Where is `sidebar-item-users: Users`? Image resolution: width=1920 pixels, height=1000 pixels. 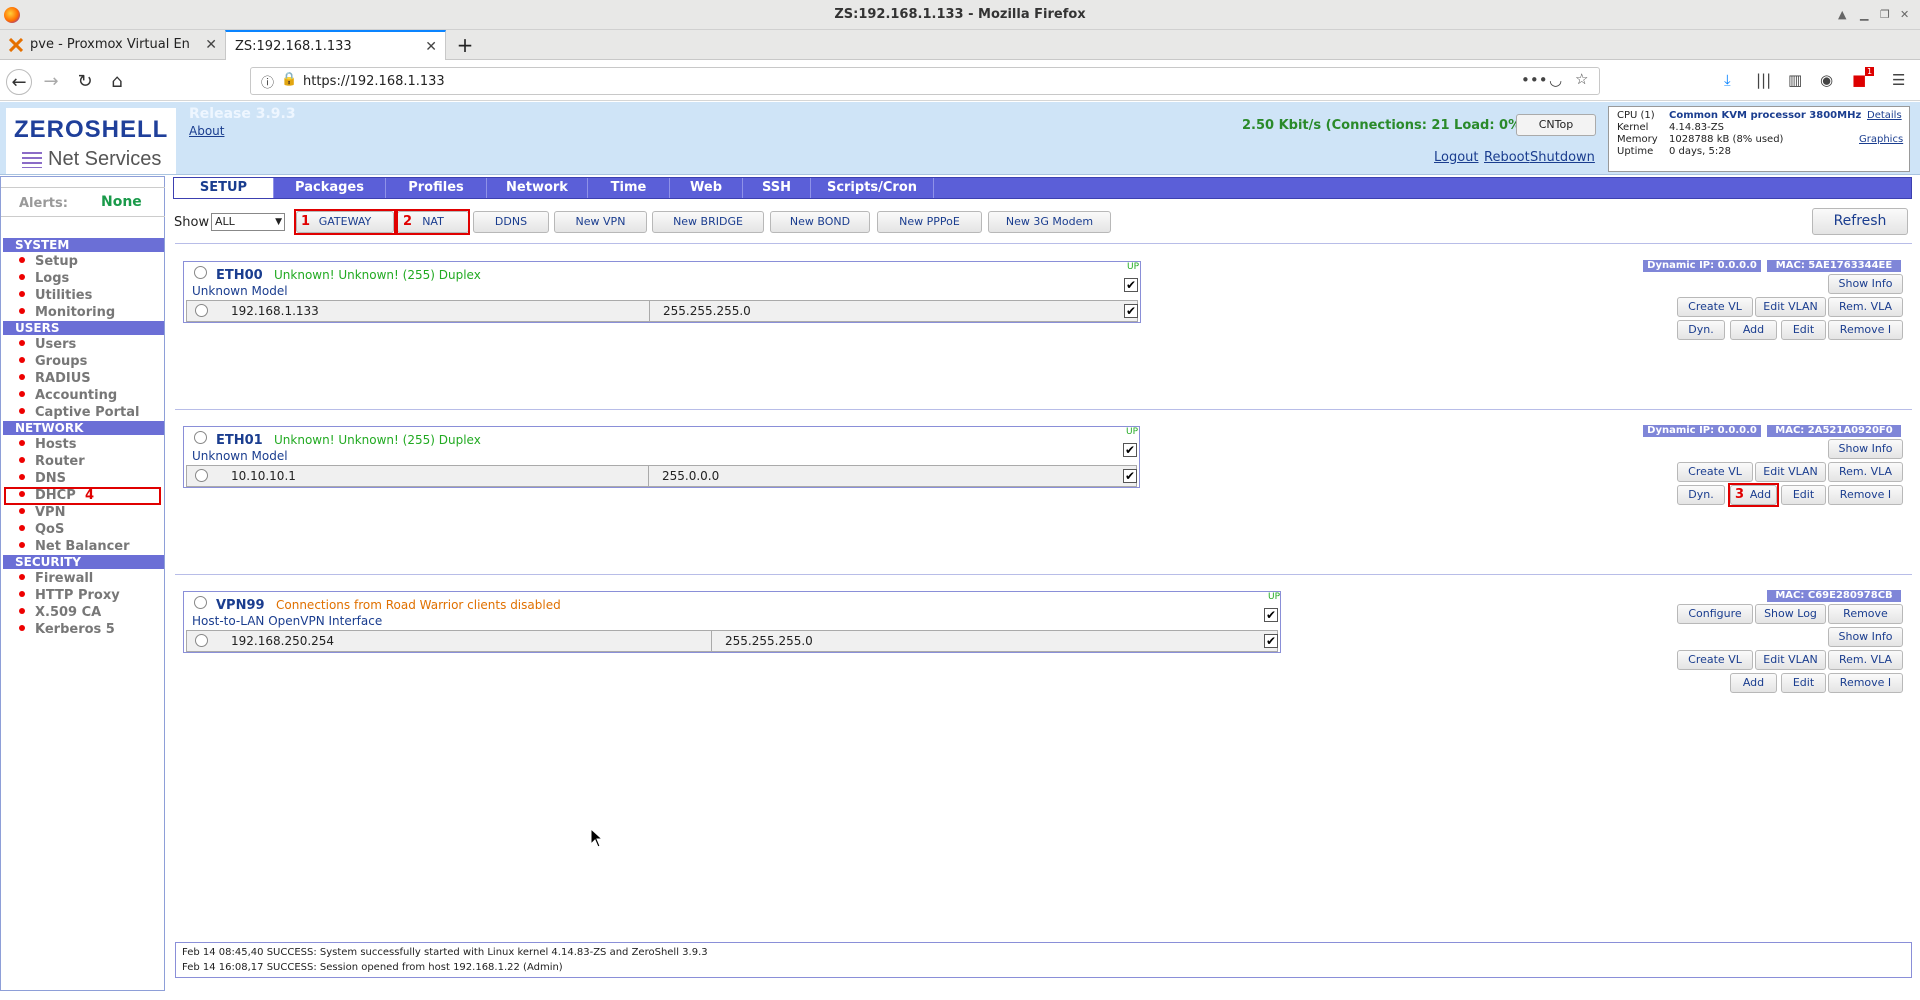 sidebar-item-users: Users is located at coordinates (47, 345).